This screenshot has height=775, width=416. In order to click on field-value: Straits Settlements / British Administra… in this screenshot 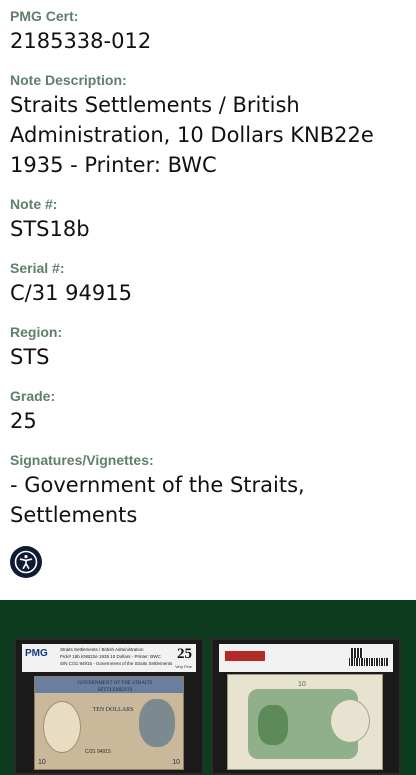, I will do `click(192, 135)`.